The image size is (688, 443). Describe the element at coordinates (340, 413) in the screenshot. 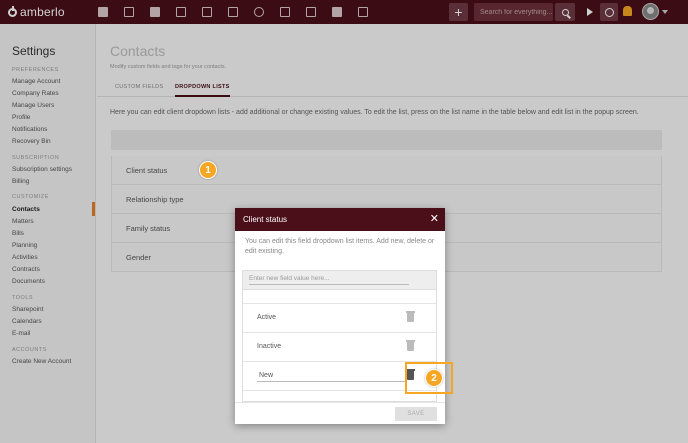

I see `modal-footer: SAVE` at that location.